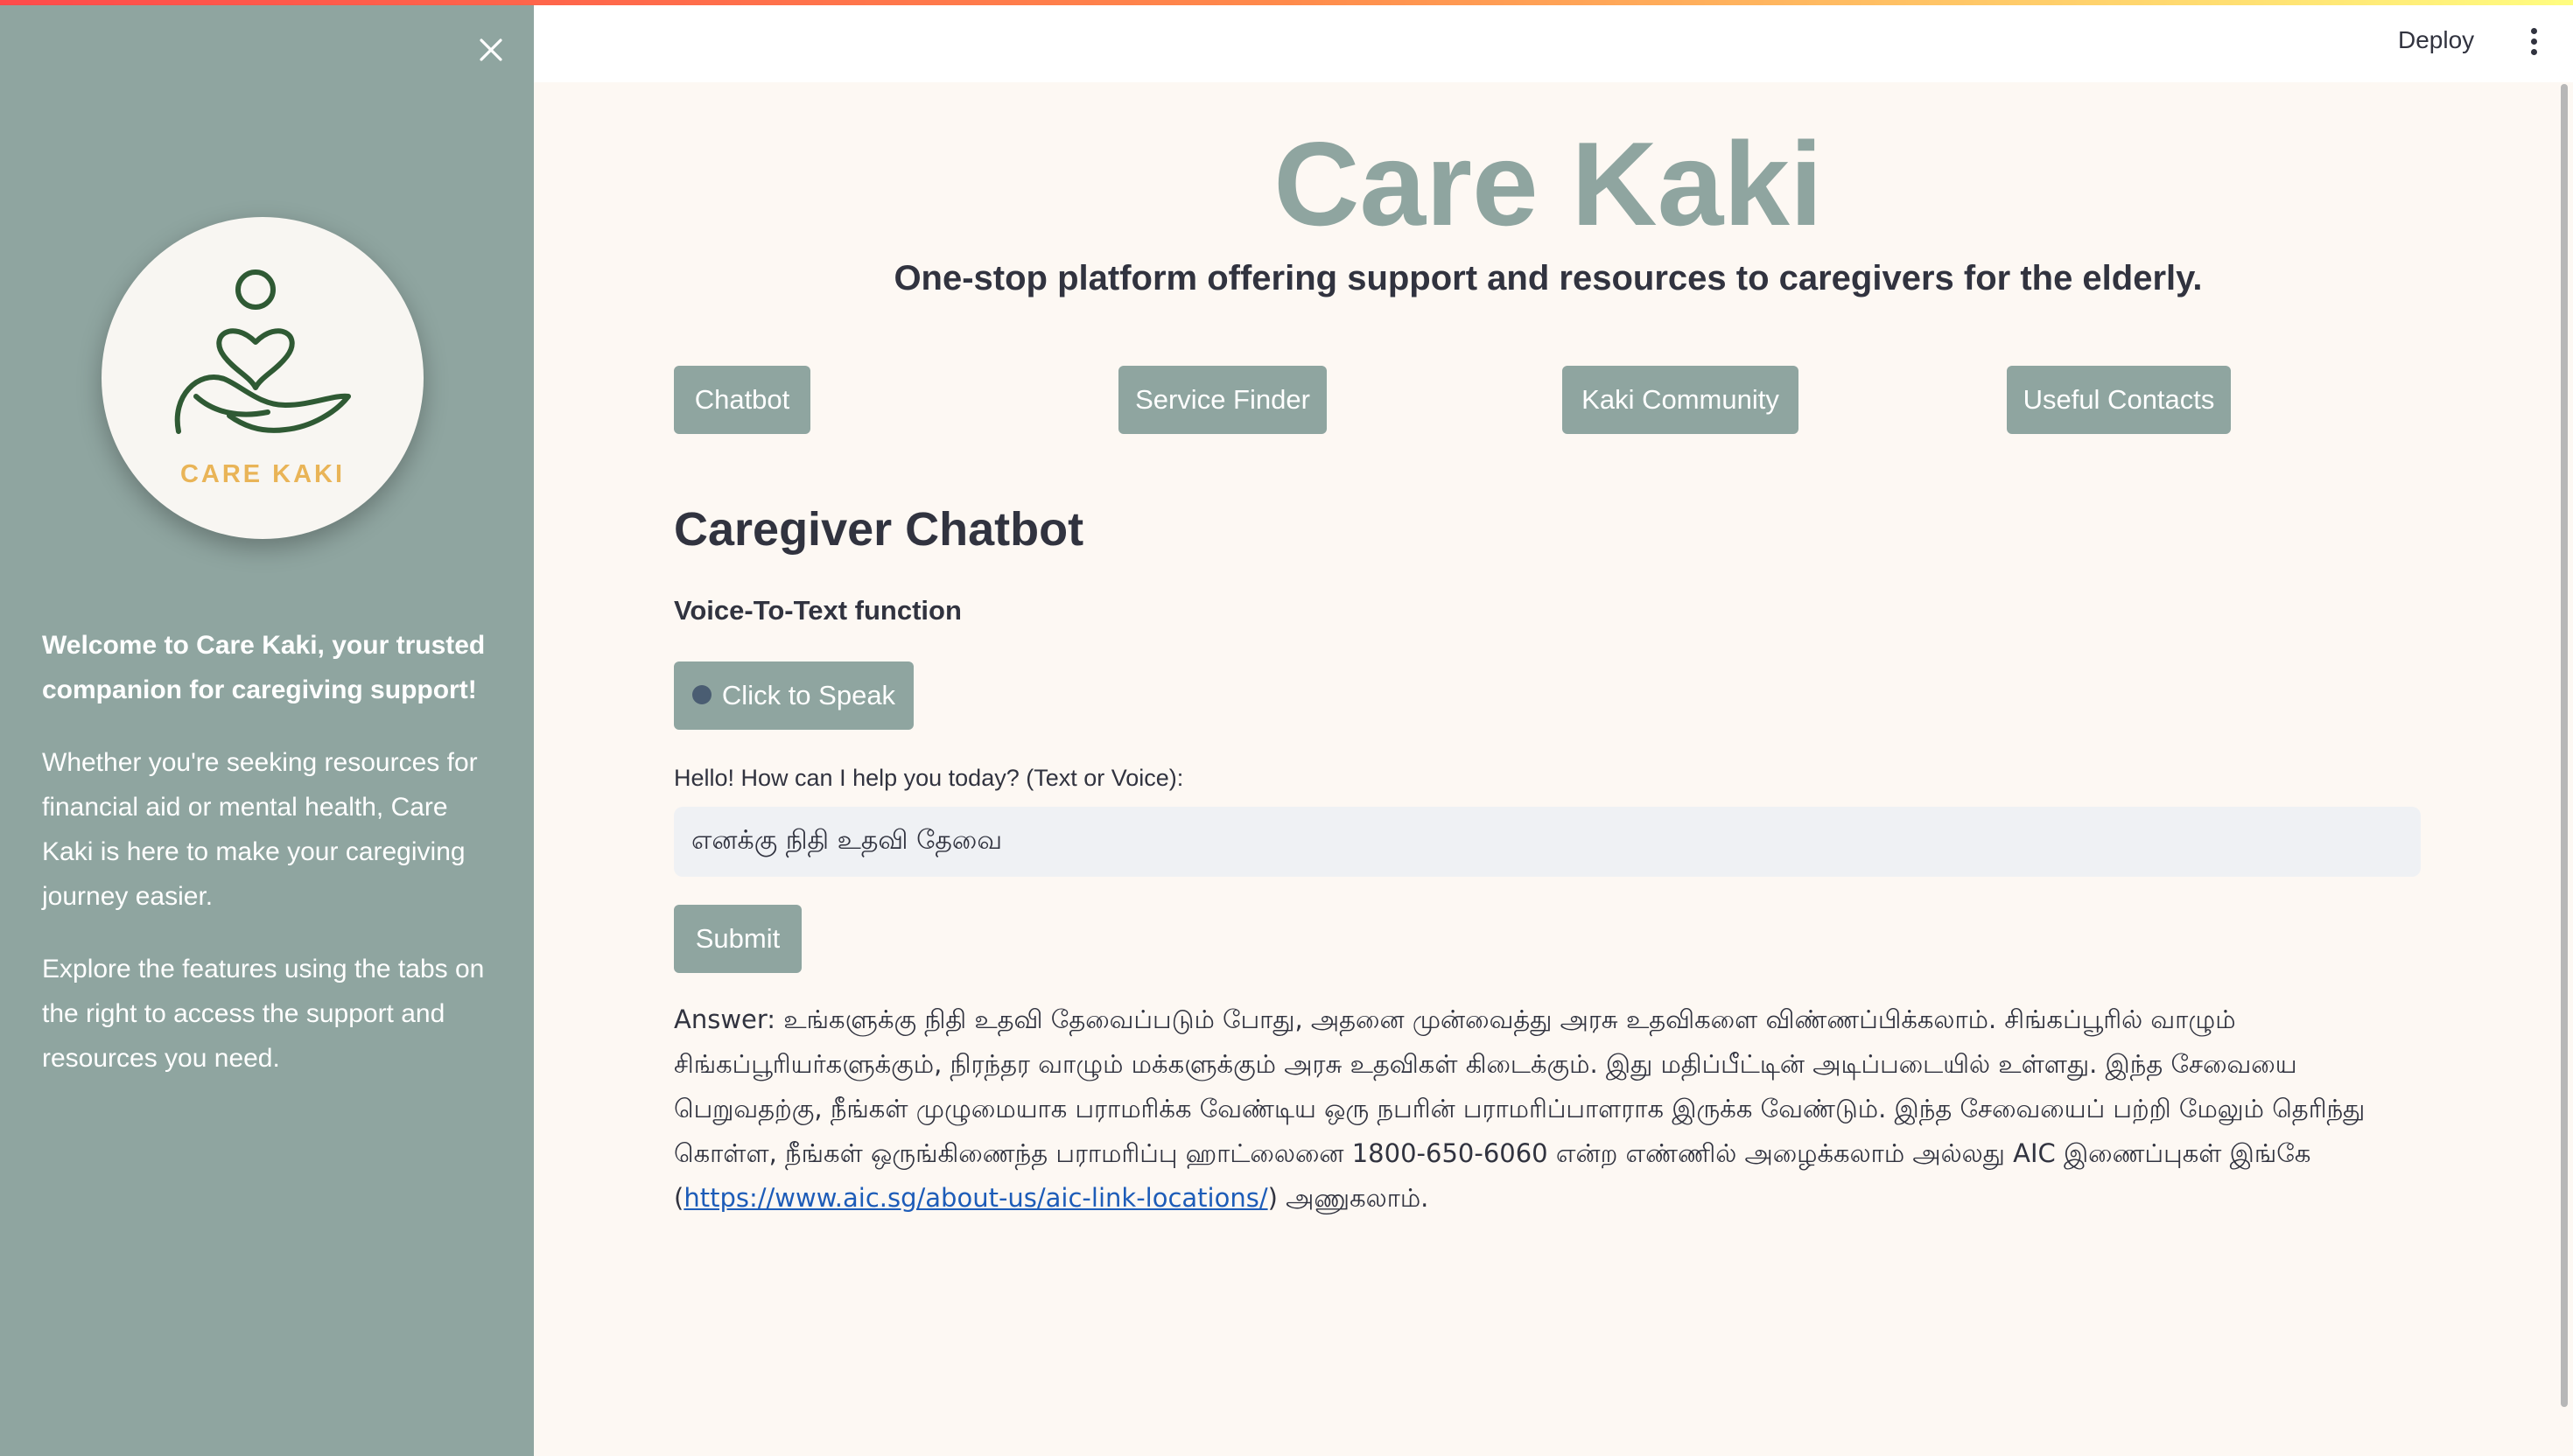 Image resolution: width=2573 pixels, height=1456 pixels. I want to click on page-title: Care Kaki, so click(1548, 183).